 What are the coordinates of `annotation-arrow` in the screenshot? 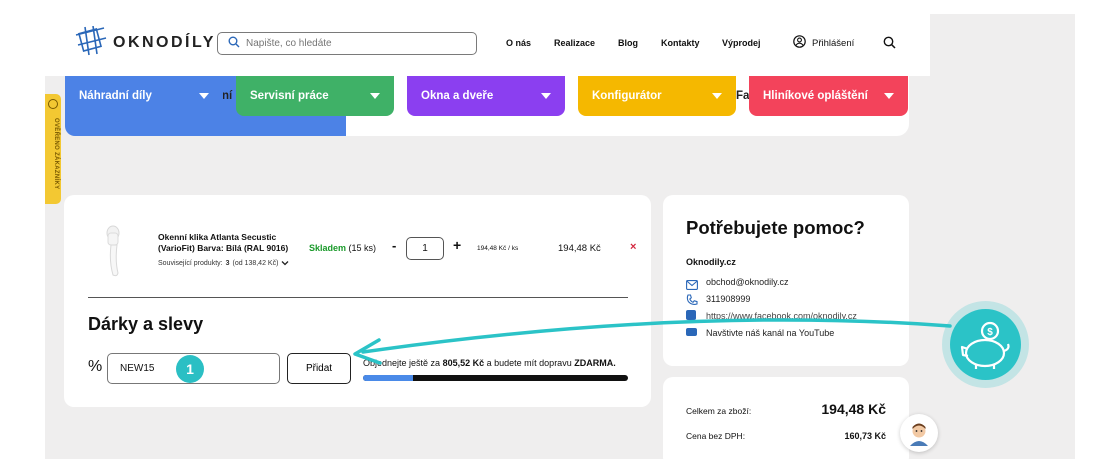 It's located at (652, 341).